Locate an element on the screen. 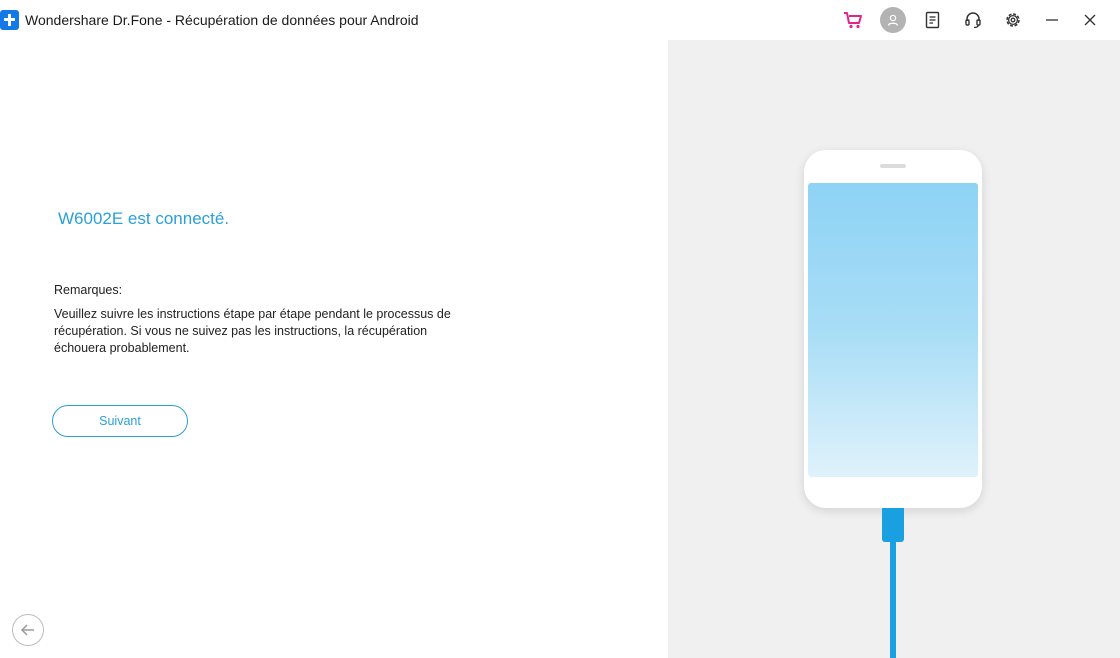  phone-screen is located at coordinates (893, 330).